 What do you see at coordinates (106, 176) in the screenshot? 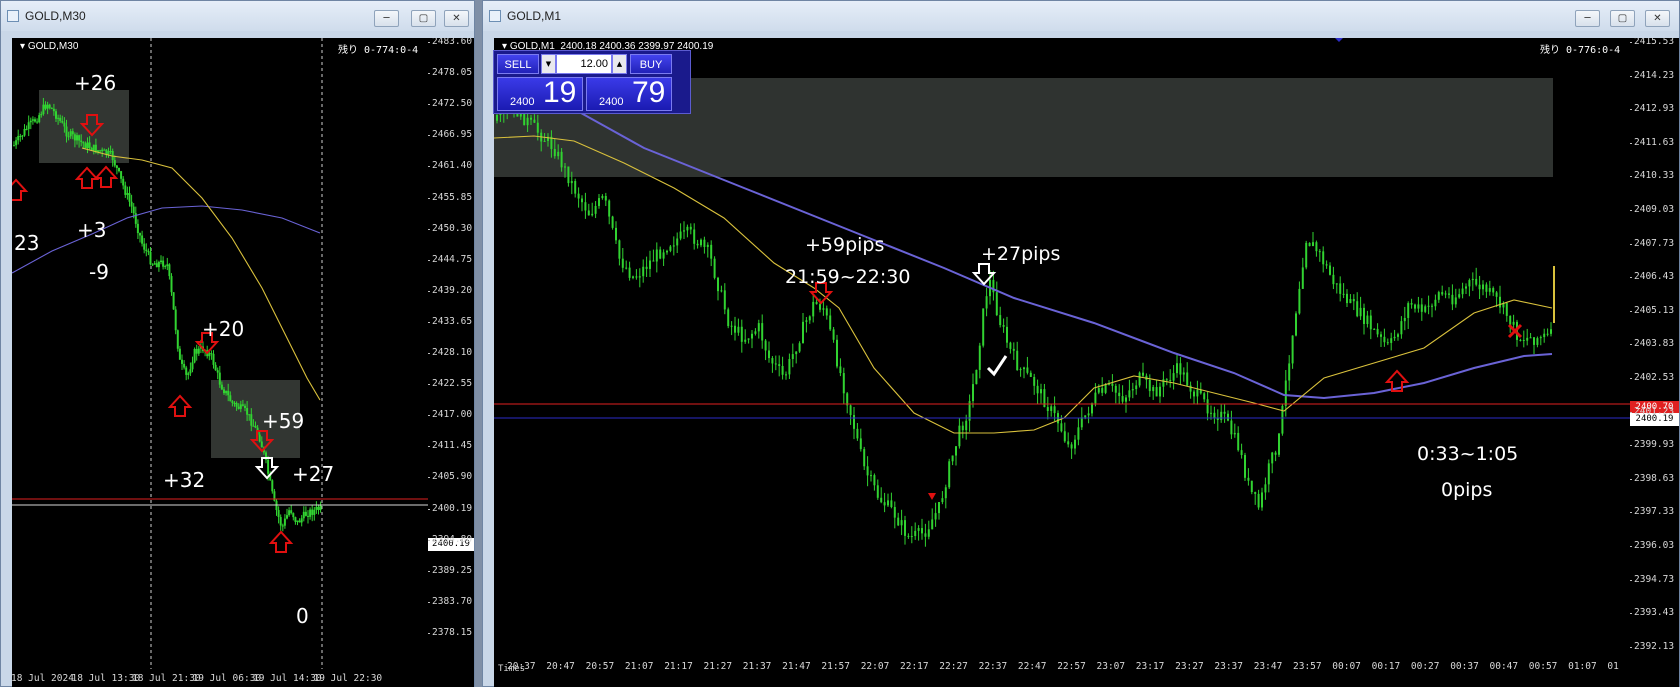
I see `buy-arrow-icon` at bounding box center [106, 176].